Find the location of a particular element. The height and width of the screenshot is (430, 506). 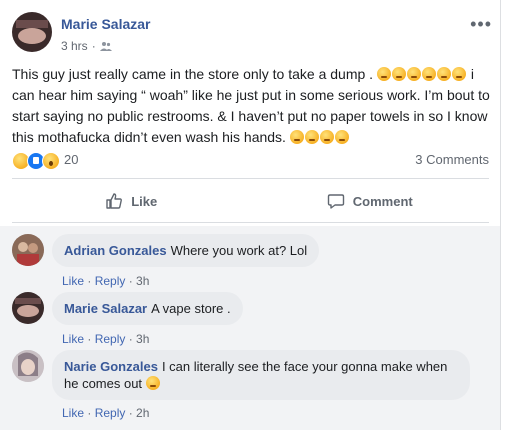

post-actions: Like Comment is located at coordinates (250, 201).